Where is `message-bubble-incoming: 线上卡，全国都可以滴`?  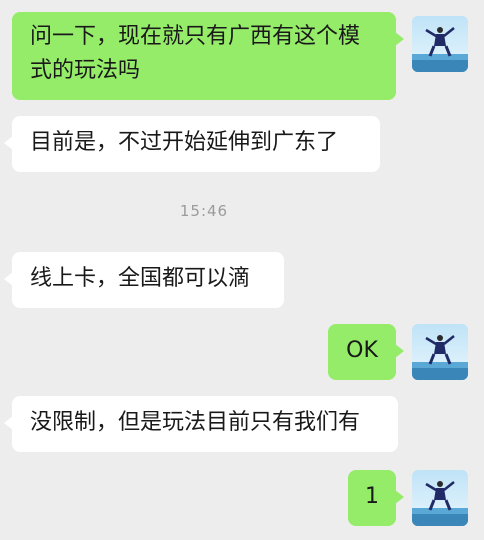 message-bubble-incoming: 线上卡，全国都可以滴 is located at coordinates (144, 280).